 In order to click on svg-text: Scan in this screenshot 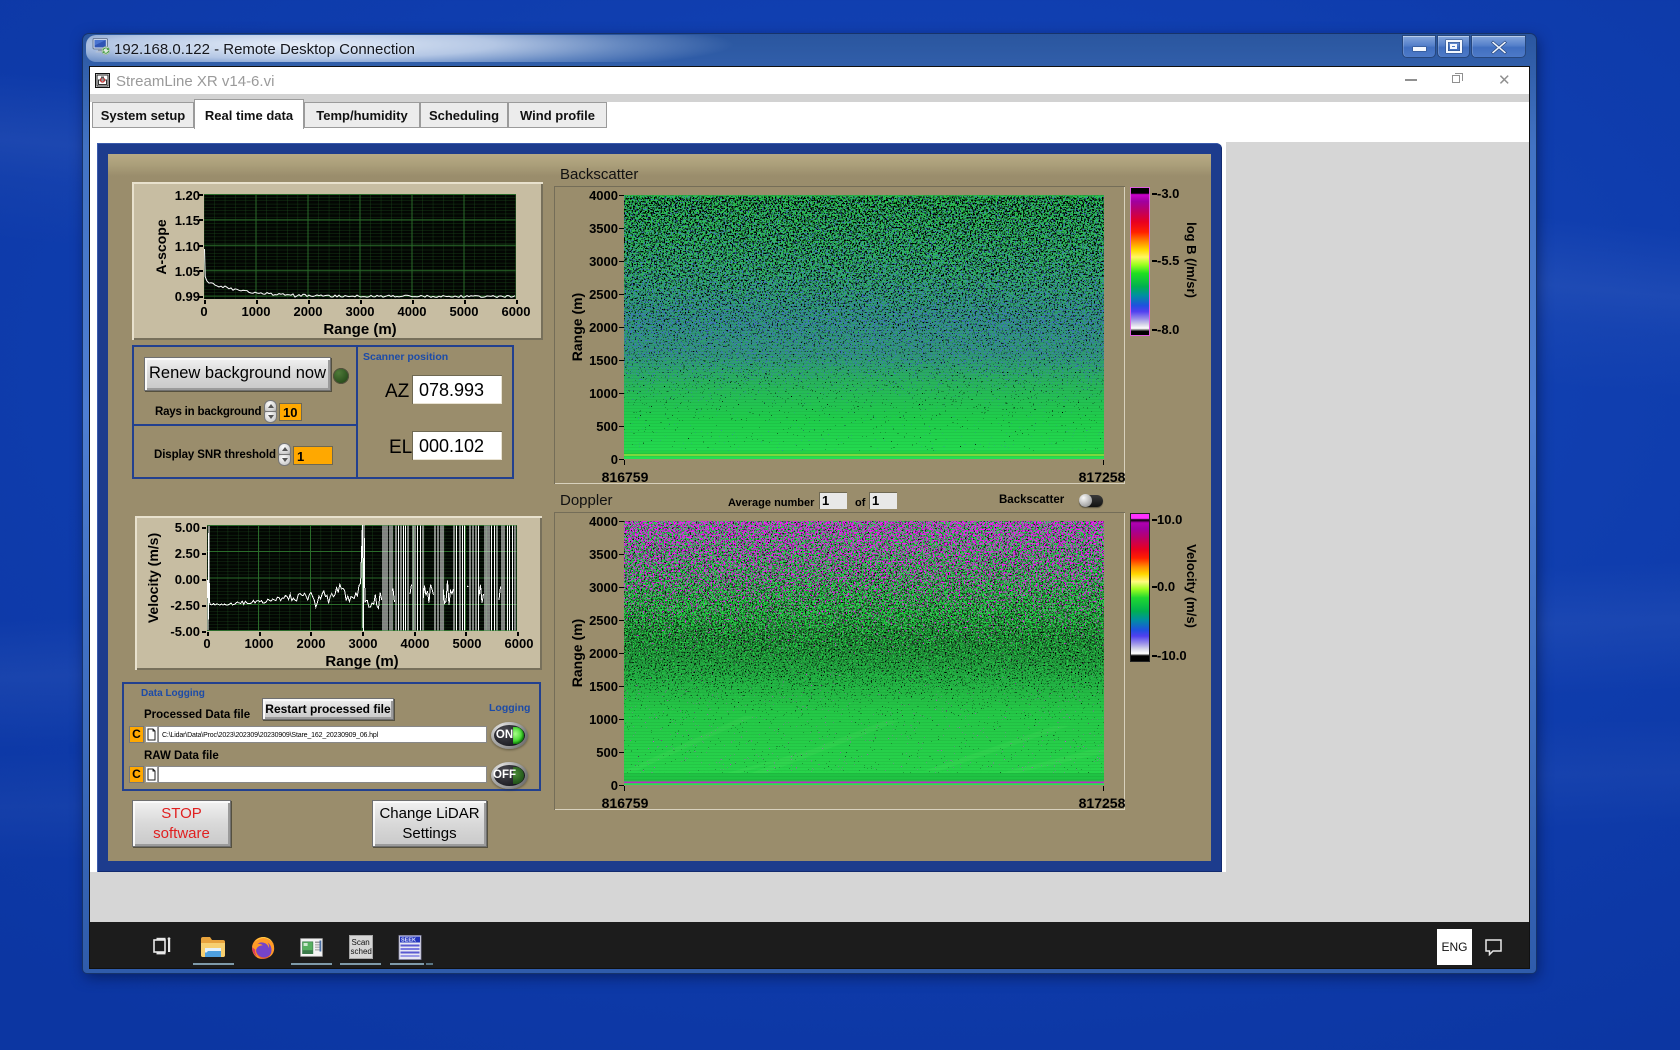, I will do `click(361, 942)`.